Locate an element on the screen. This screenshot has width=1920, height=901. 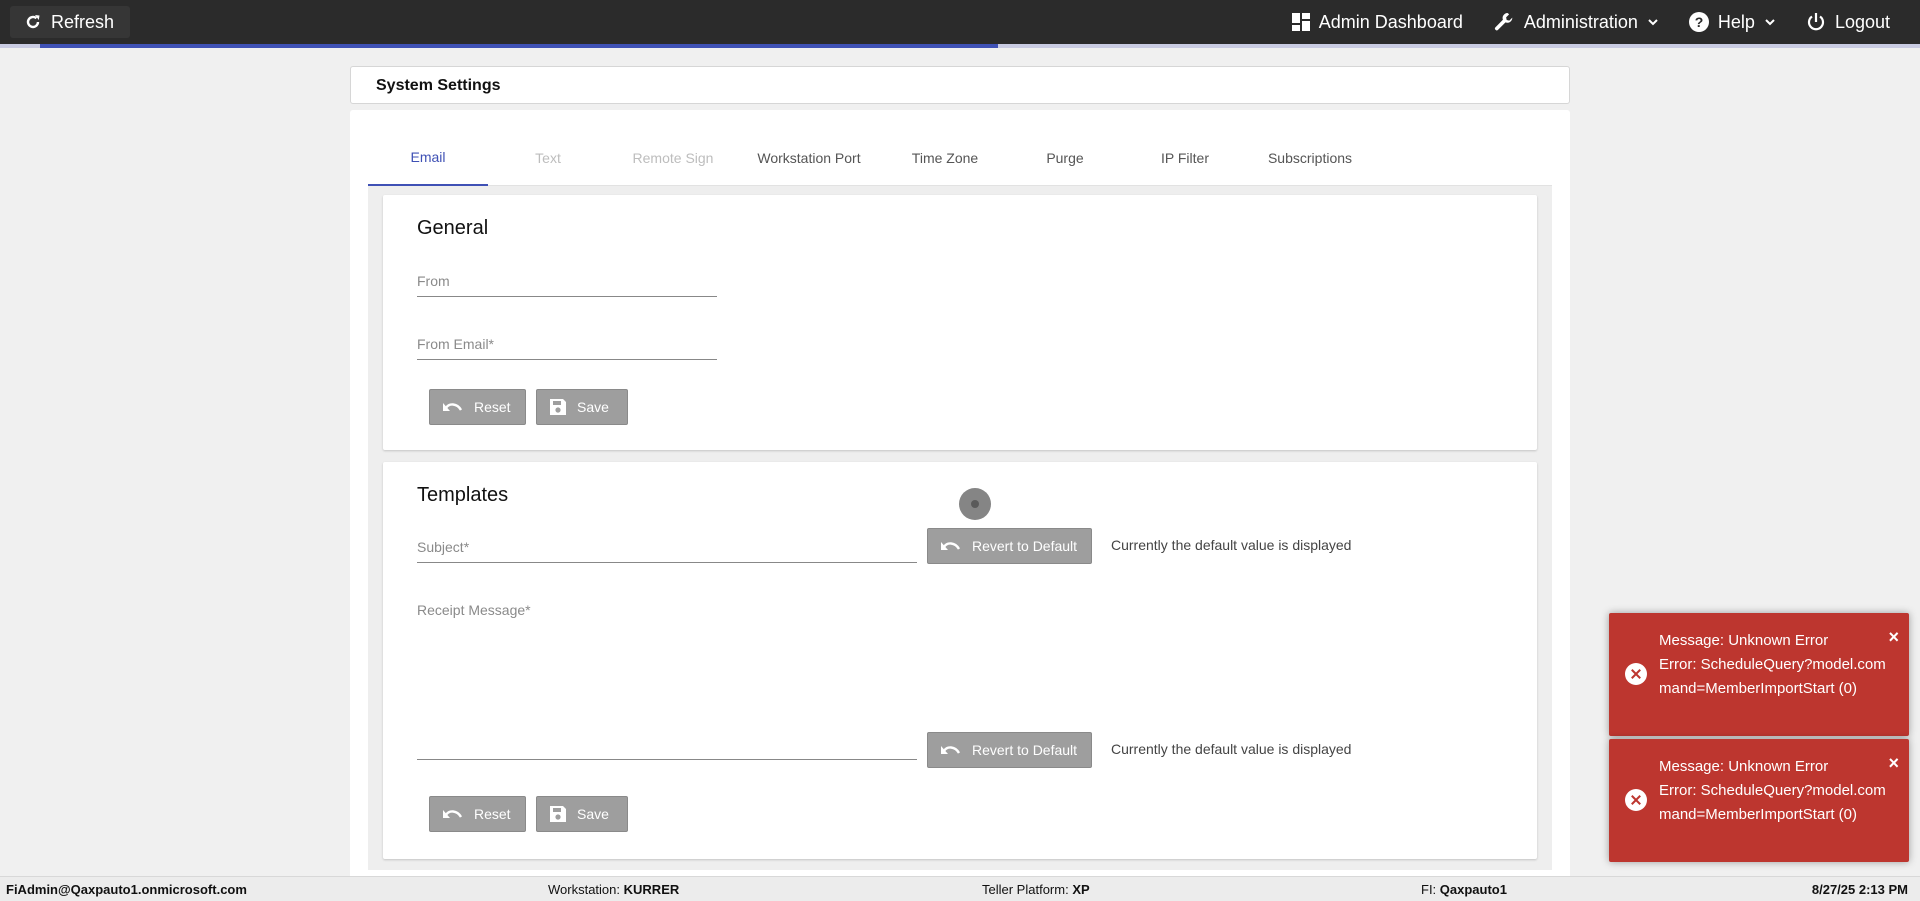
tab-ip-filter: IP Filter is located at coordinates (1185, 158).